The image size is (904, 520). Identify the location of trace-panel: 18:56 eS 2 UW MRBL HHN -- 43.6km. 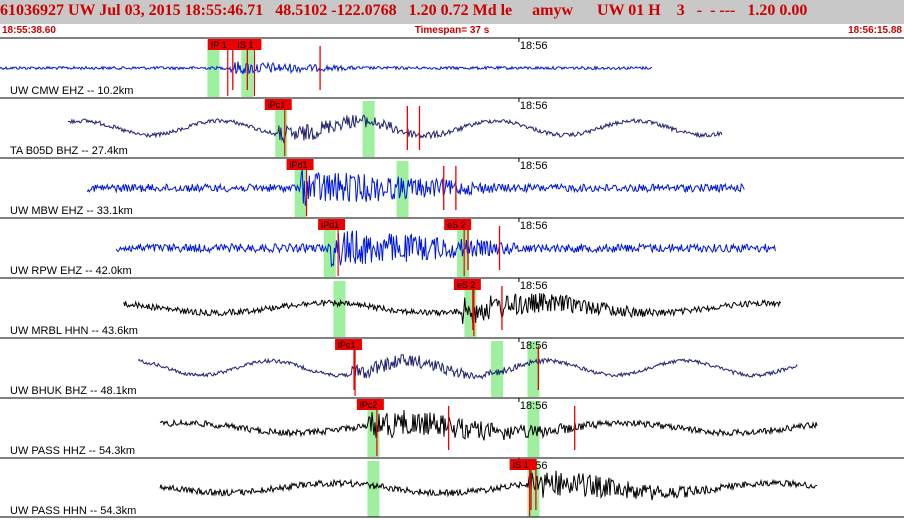
(452, 307).